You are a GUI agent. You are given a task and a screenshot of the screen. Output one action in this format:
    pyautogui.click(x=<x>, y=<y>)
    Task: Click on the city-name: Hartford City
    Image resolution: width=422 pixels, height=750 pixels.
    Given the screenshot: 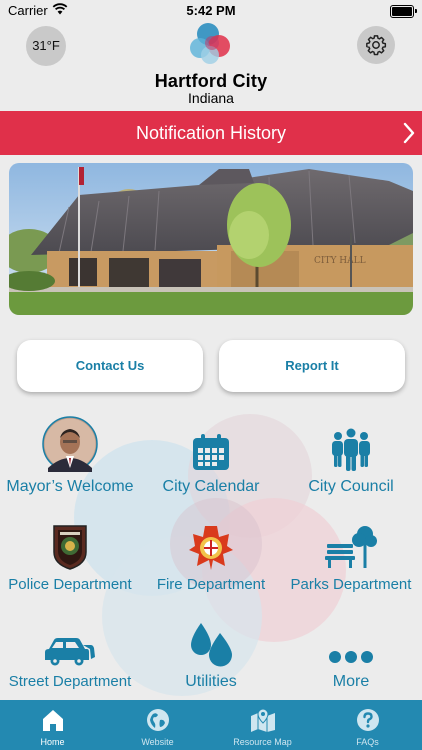 What is the action you would take?
    pyautogui.click(x=211, y=81)
    